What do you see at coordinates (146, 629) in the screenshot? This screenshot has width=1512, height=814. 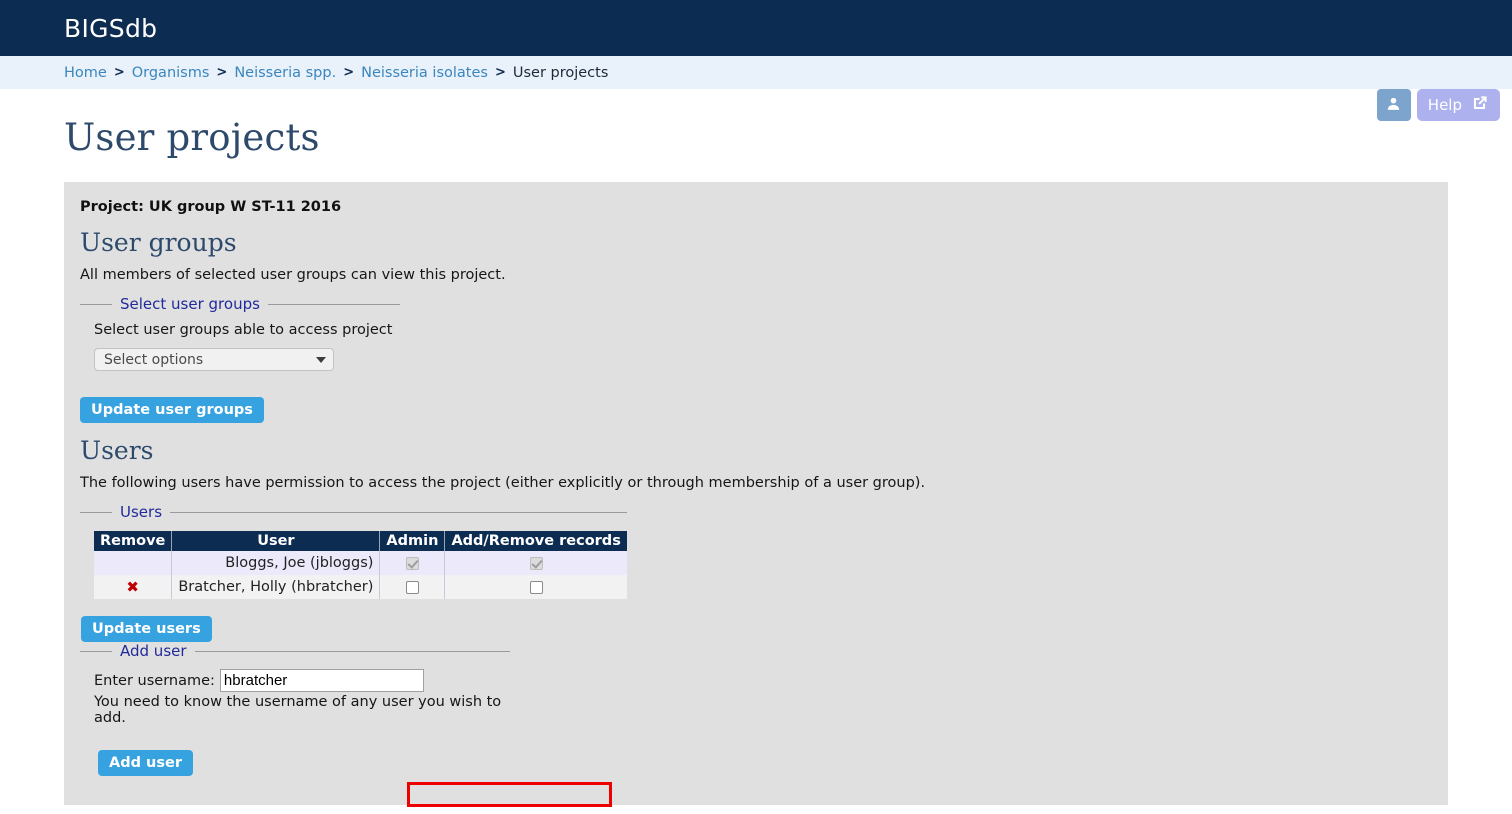 I see `update-users-button: Update users` at bounding box center [146, 629].